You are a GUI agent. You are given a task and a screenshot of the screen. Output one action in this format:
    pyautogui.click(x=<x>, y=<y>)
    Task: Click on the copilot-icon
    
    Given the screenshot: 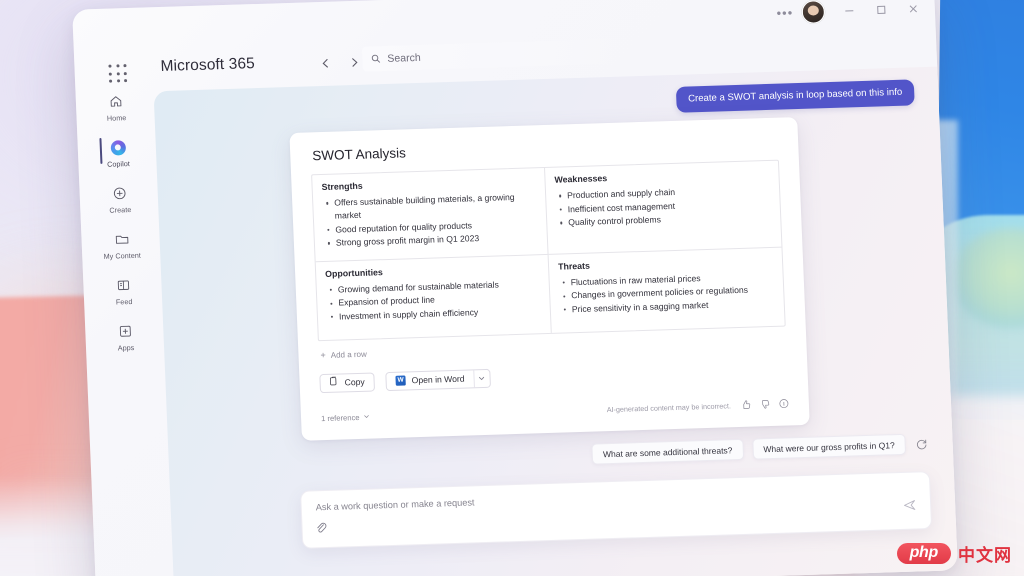 What is the action you would take?
    pyautogui.click(x=117, y=147)
    